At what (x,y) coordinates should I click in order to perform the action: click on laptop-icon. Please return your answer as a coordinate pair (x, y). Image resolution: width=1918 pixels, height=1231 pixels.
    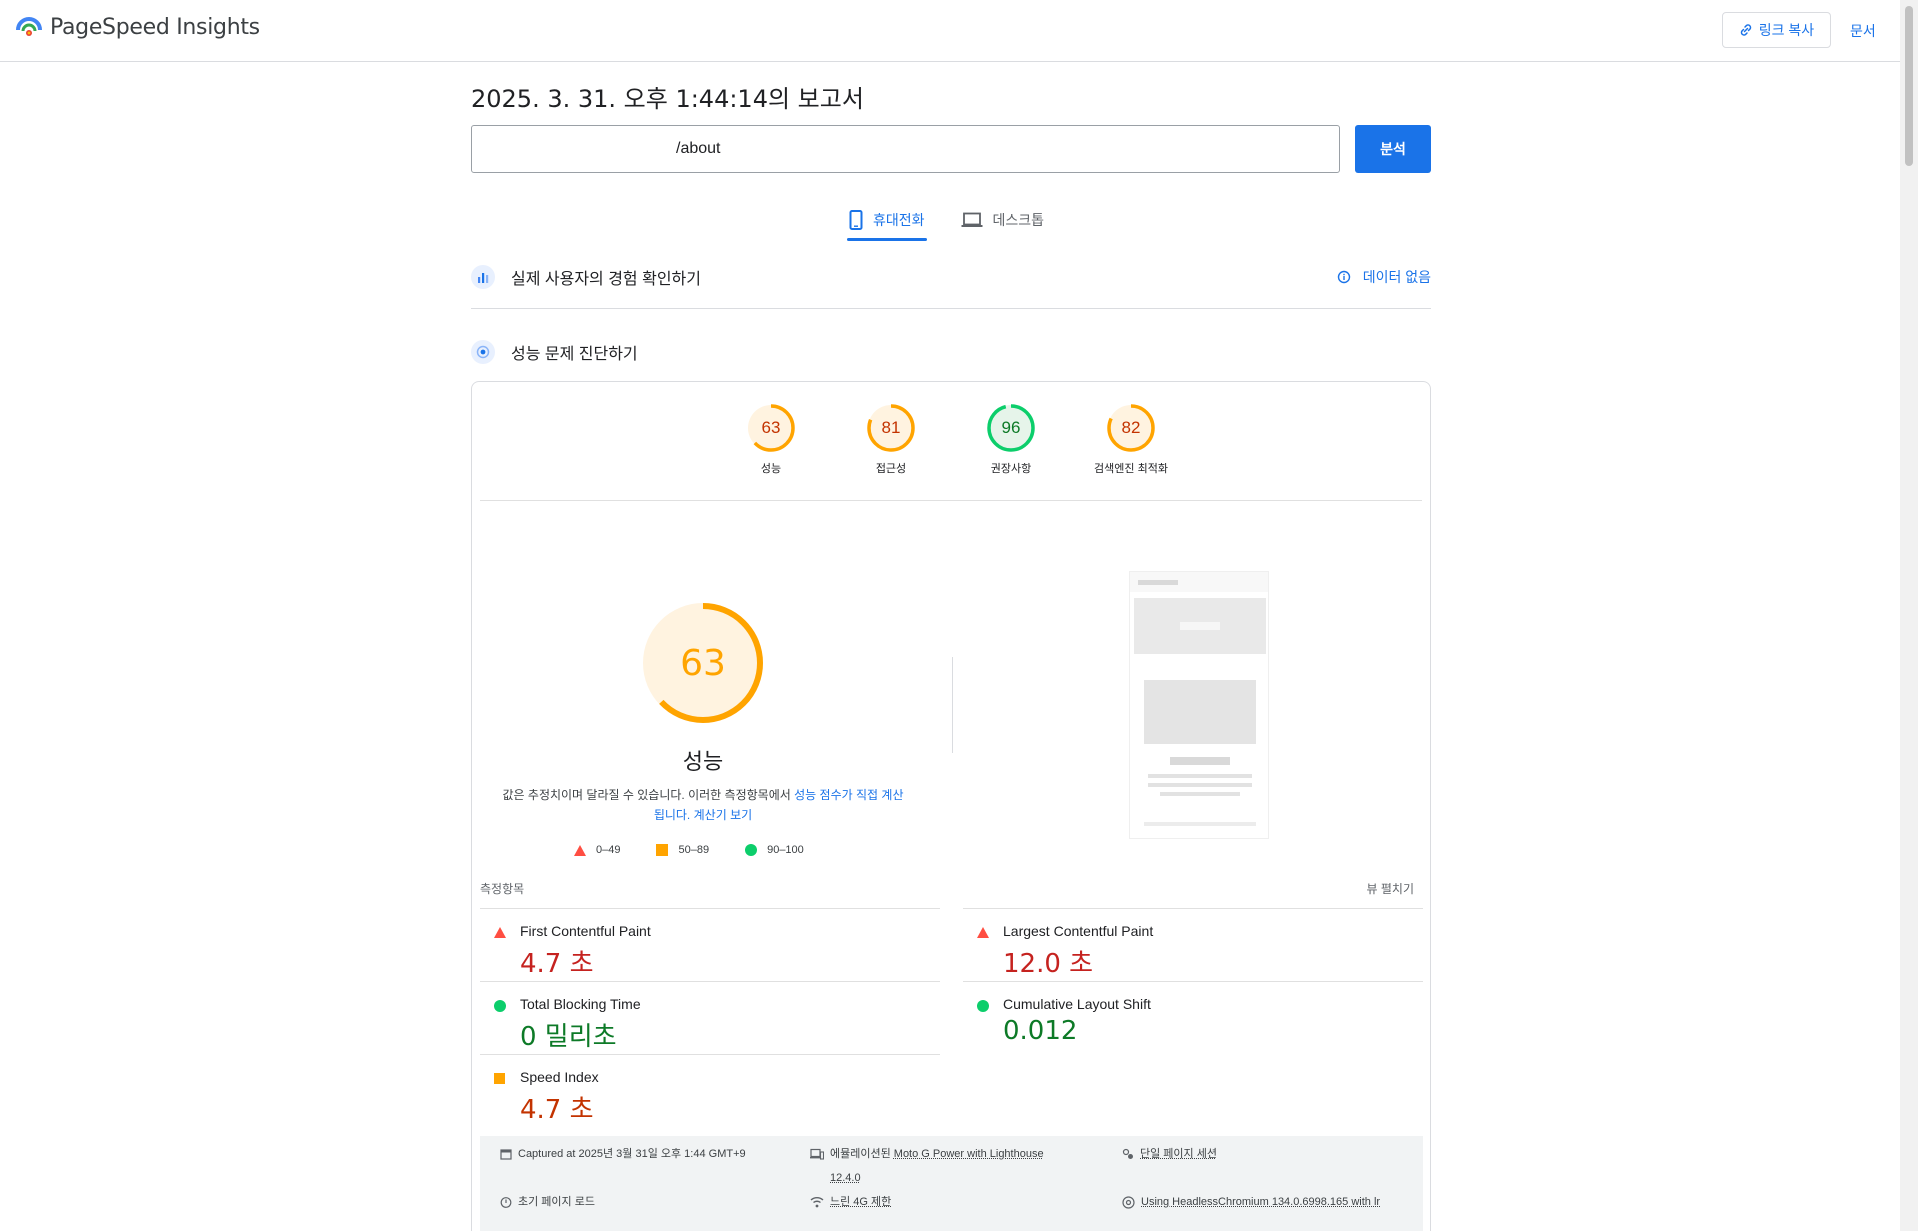
    Looking at the image, I should click on (972, 219).